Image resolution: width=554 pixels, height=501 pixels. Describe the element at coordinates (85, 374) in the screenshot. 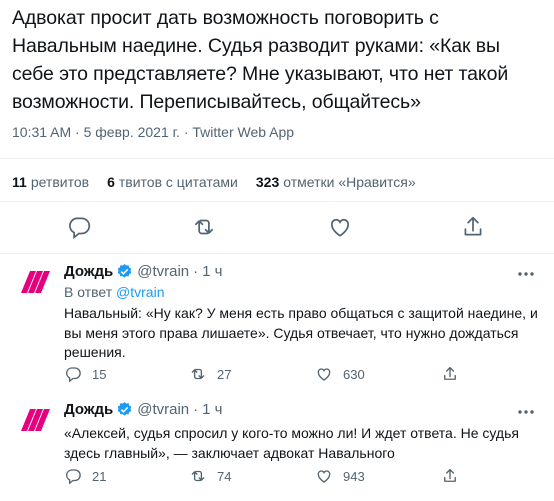

I see `reply-button: 15` at that location.